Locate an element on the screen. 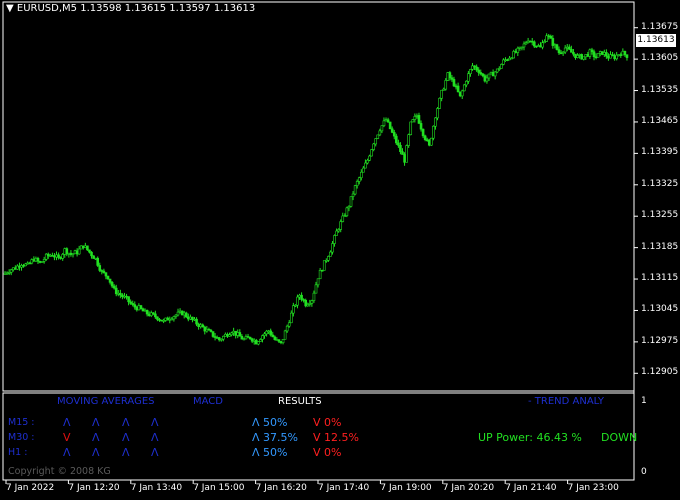 This screenshot has height=500, width=680. price-axis-label: 1.13675 is located at coordinates (660, 26).